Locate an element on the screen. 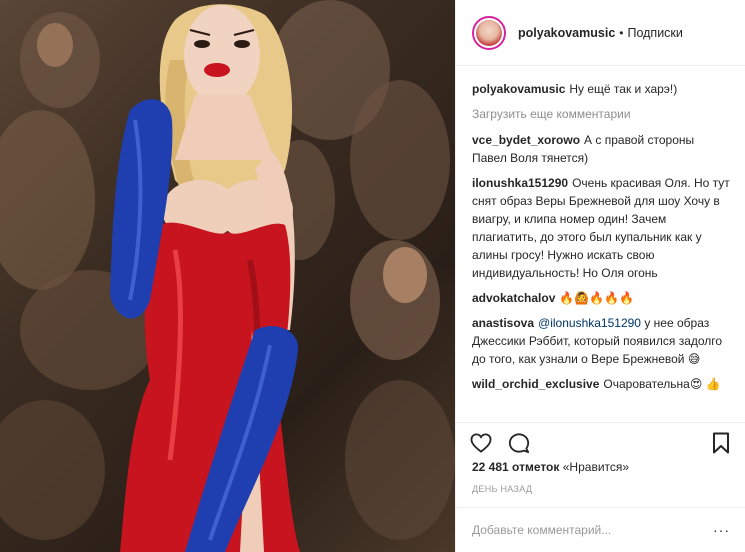 The width and height of the screenshot is (745, 552). comment-item: advokatchalov 🔥🙆🔥🔥🔥 is located at coordinates (601, 298).